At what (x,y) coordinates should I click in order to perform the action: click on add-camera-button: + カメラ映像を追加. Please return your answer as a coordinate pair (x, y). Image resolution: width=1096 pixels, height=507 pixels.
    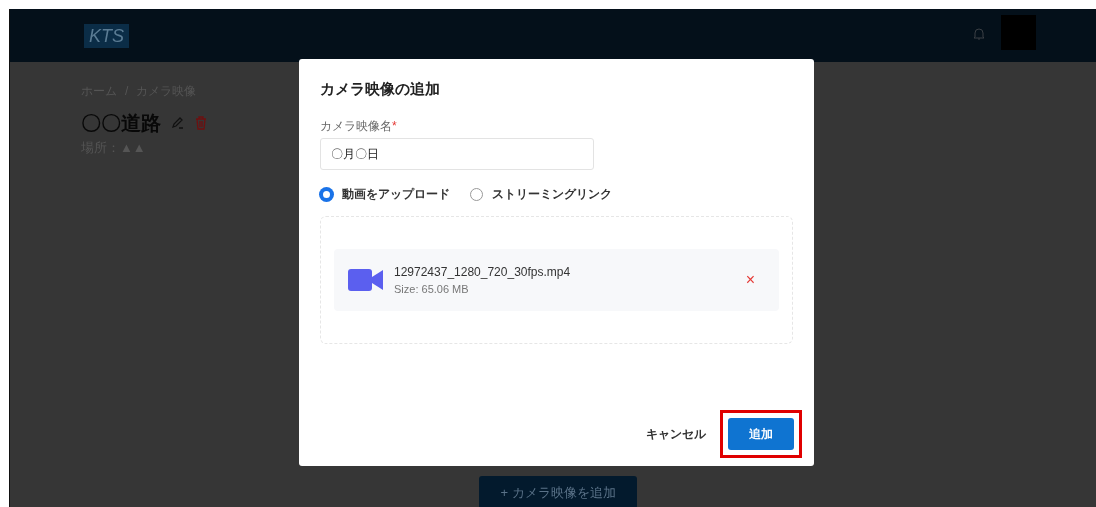
    Looking at the image, I should click on (558, 491).